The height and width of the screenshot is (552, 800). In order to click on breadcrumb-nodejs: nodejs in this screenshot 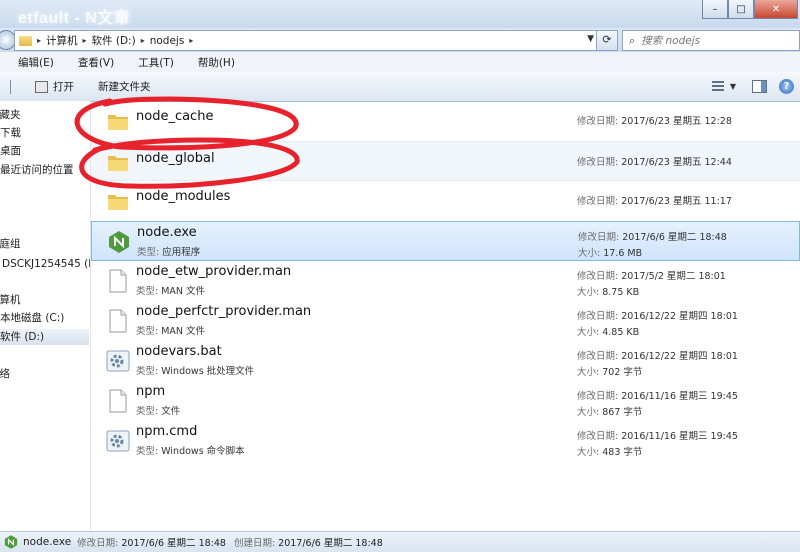, I will do `click(167, 41)`.